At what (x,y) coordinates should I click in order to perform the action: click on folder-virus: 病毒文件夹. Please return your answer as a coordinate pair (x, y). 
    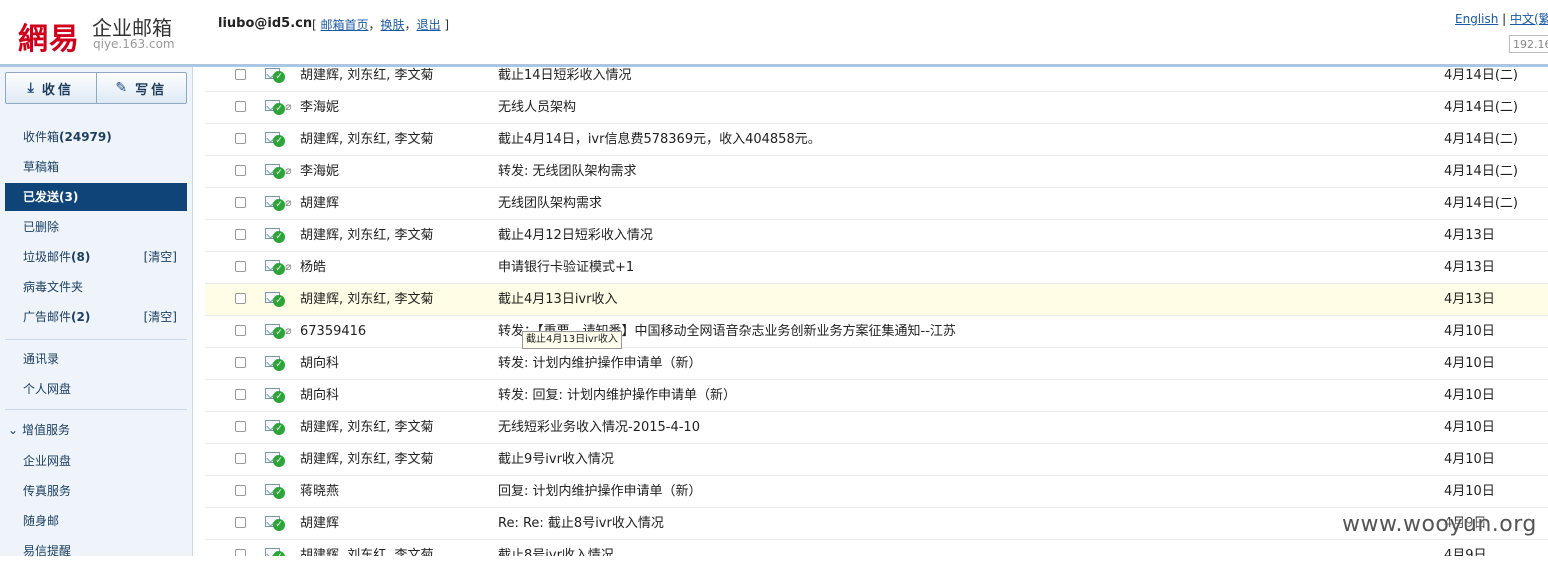
    Looking at the image, I should click on (96, 287).